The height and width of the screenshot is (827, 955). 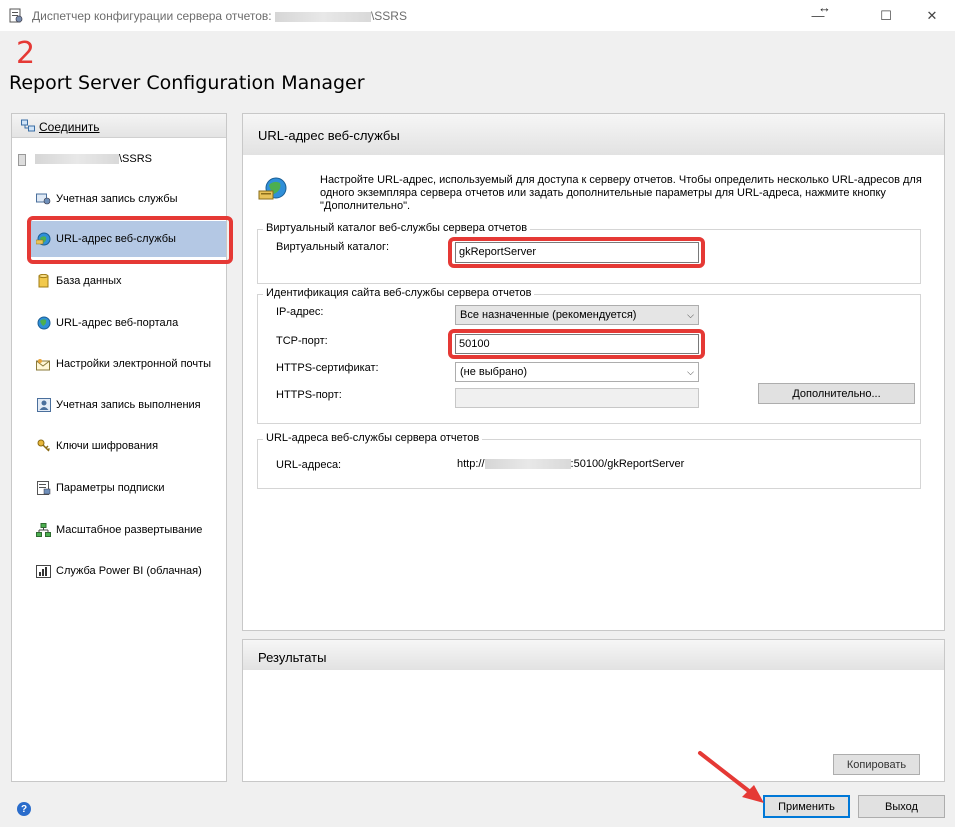 What do you see at coordinates (886, 15) in the screenshot?
I see `maximize-button: ☐` at bounding box center [886, 15].